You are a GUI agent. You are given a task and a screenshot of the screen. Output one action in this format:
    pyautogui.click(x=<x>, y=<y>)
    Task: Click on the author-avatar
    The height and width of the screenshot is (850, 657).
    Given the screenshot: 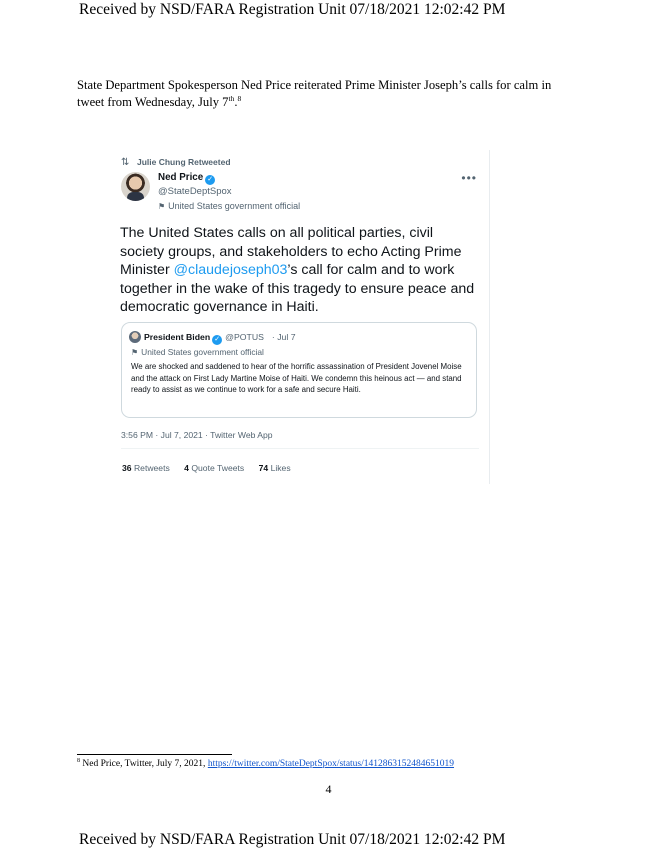 What is the action you would take?
    pyautogui.click(x=135, y=186)
    